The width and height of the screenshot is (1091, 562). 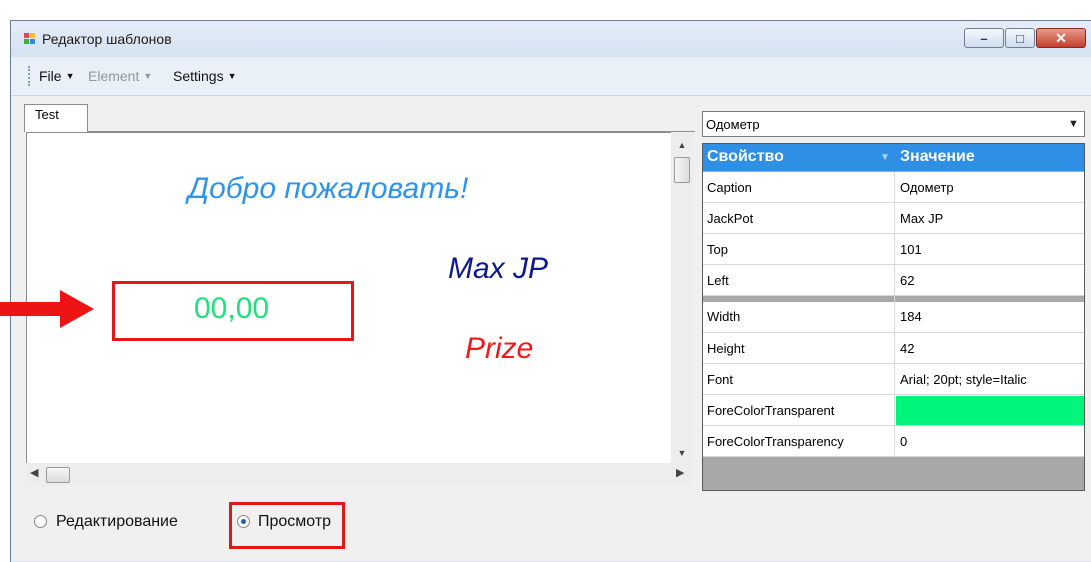 I want to click on close-button: ✕, so click(x=1061, y=38).